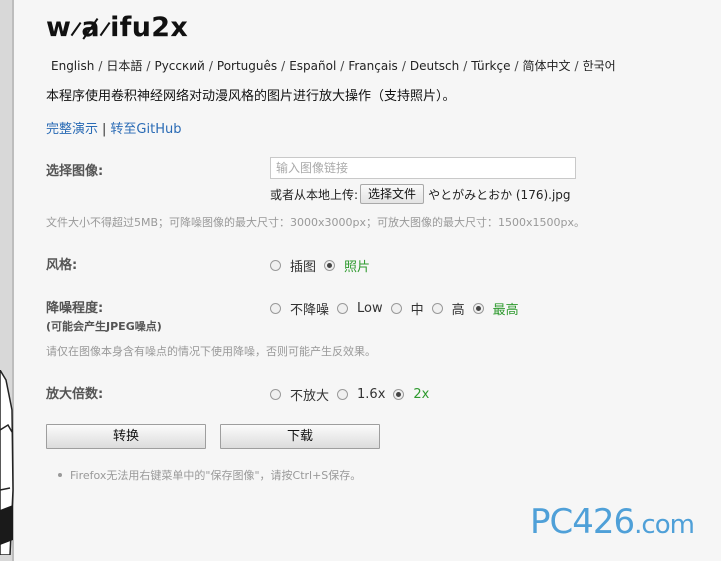 This screenshot has width=721, height=561. Describe the element at coordinates (423, 168) in the screenshot. I see `image-url-input` at that location.